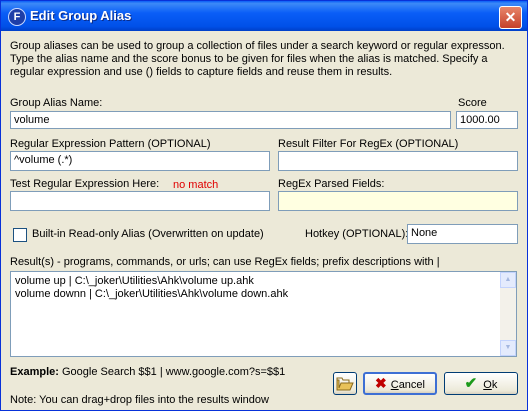 This screenshot has height=411, width=528. Describe the element at coordinates (381, 383) in the screenshot. I see `cancel-x-icon: ✖` at that location.